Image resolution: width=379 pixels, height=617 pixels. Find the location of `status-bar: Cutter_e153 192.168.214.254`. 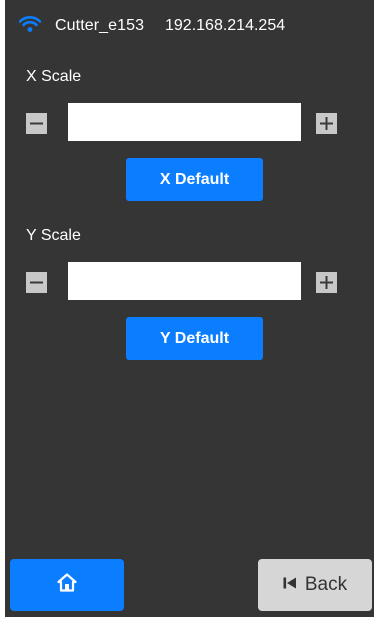

status-bar: Cutter_e153 192.168.214.254 is located at coordinates (189, 28).